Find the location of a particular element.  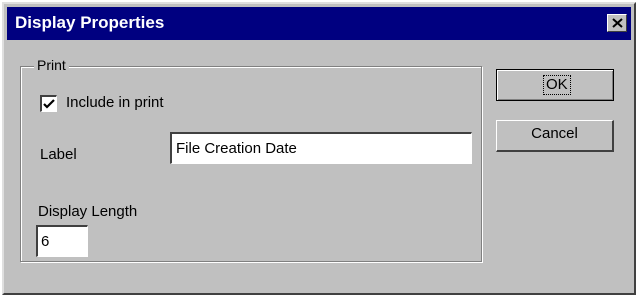

cancel-button-label: Cancel is located at coordinates (554, 133).